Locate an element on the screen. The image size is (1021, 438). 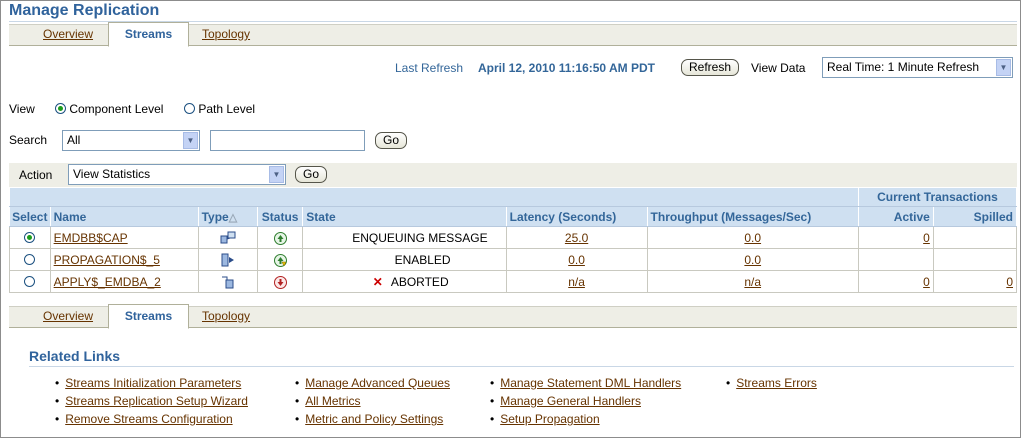
propagation-icon is located at coordinates (227, 260).